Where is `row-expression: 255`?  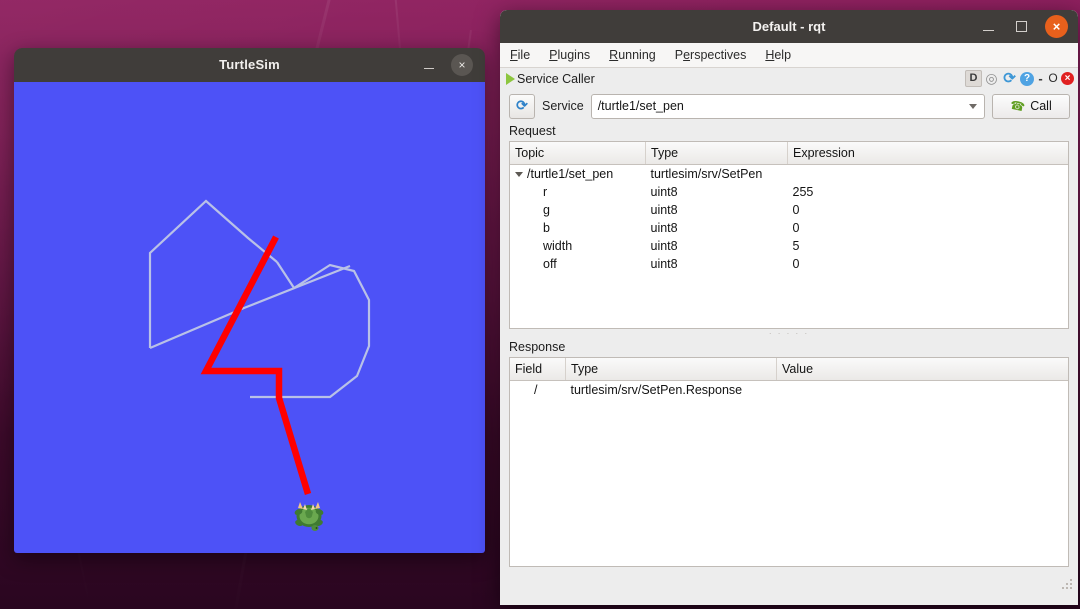 row-expression: 255 is located at coordinates (928, 192).